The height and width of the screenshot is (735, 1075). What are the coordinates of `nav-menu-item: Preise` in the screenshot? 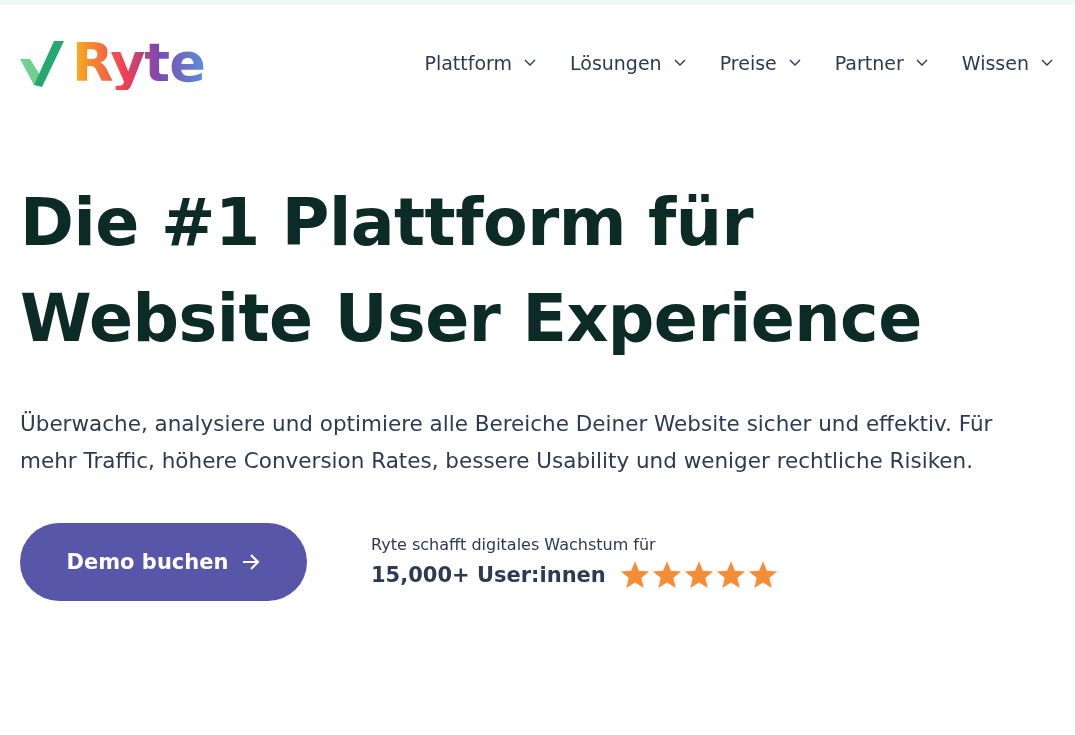 It's located at (760, 63).